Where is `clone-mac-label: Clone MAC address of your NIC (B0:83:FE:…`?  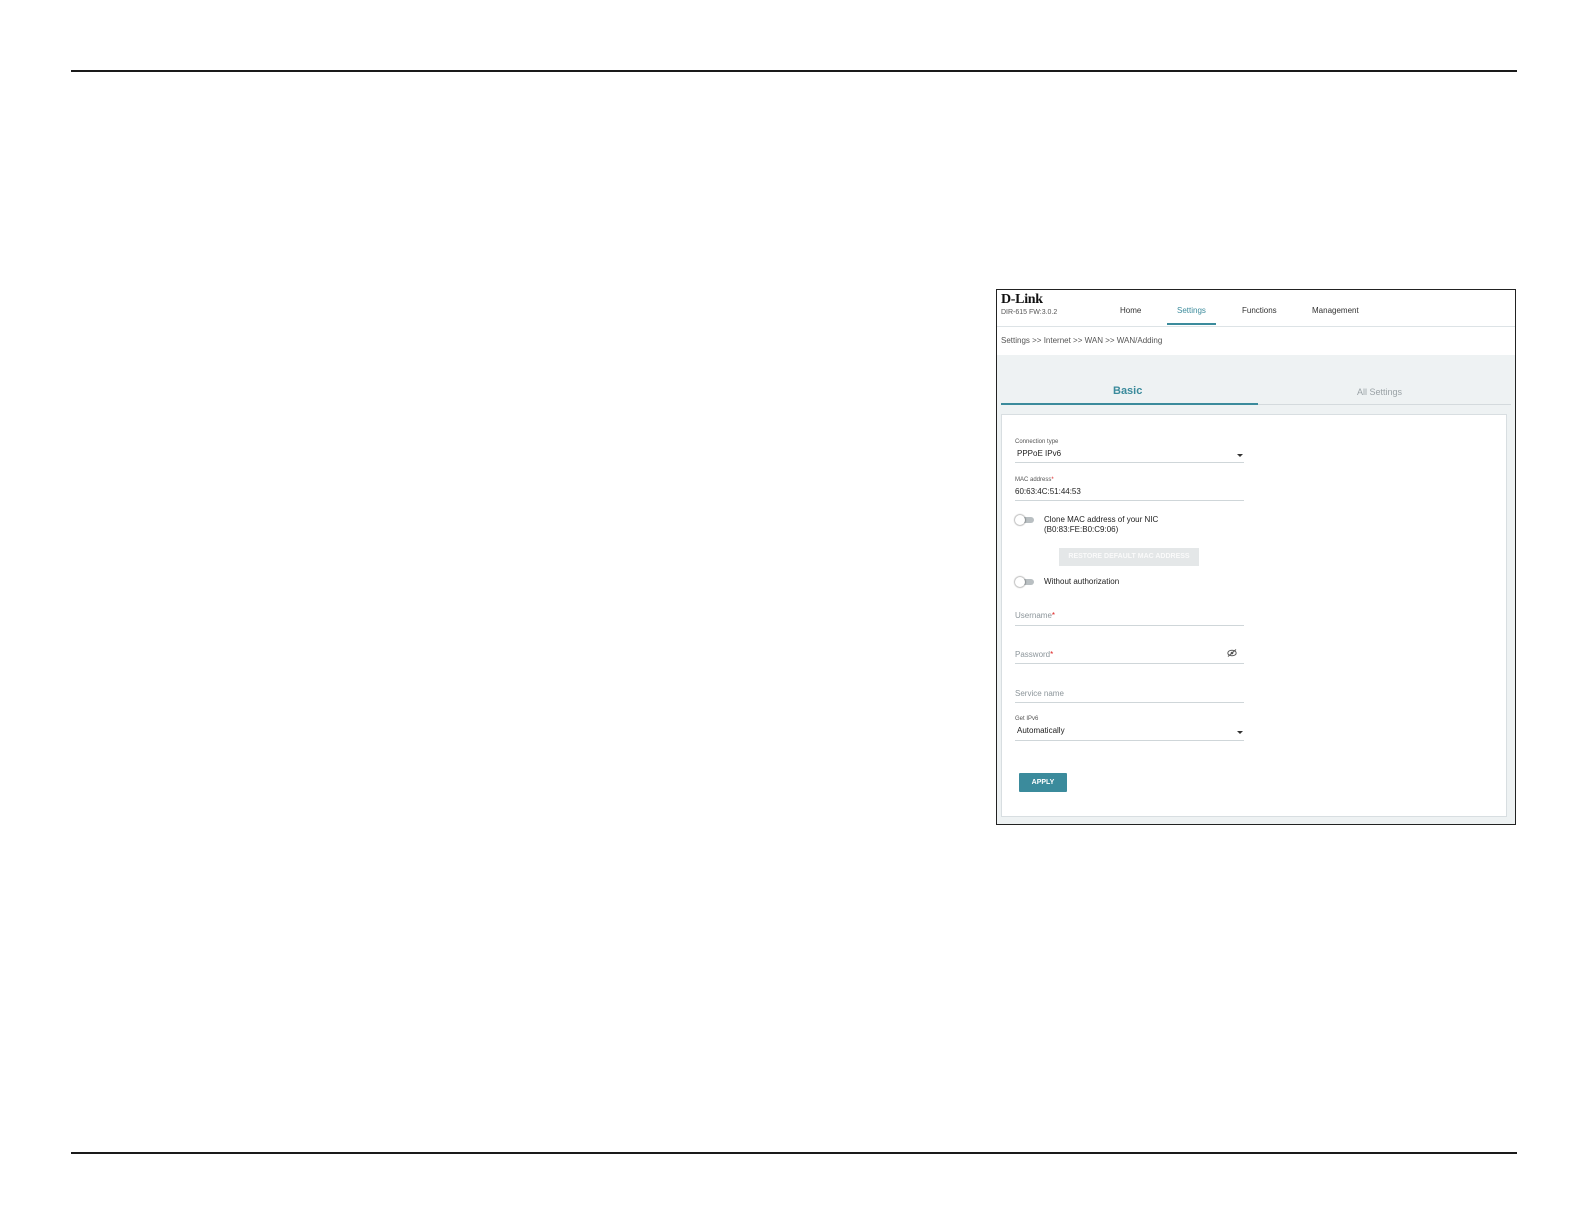
clone-mac-label: Clone MAC address of your NIC (B0:83:FE:… is located at coordinates (1101, 525).